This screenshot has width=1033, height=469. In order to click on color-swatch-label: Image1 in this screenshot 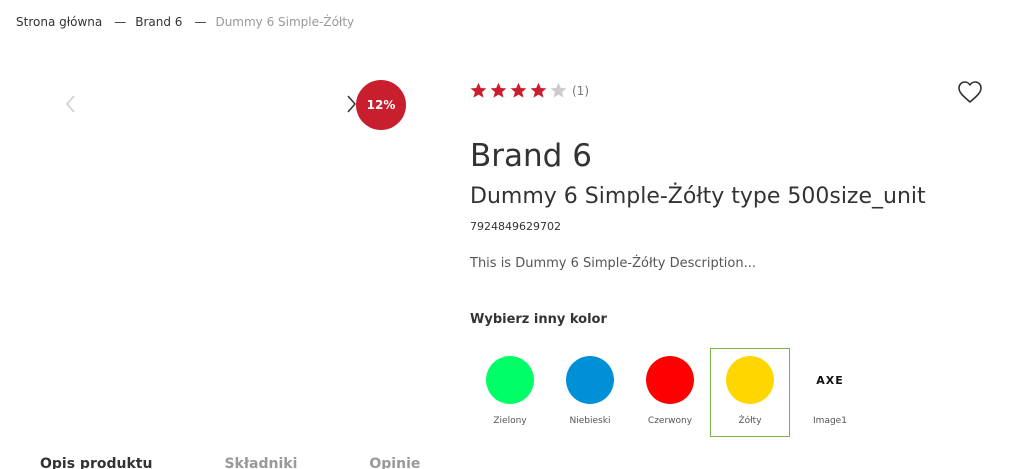, I will do `click(830, 421)`.